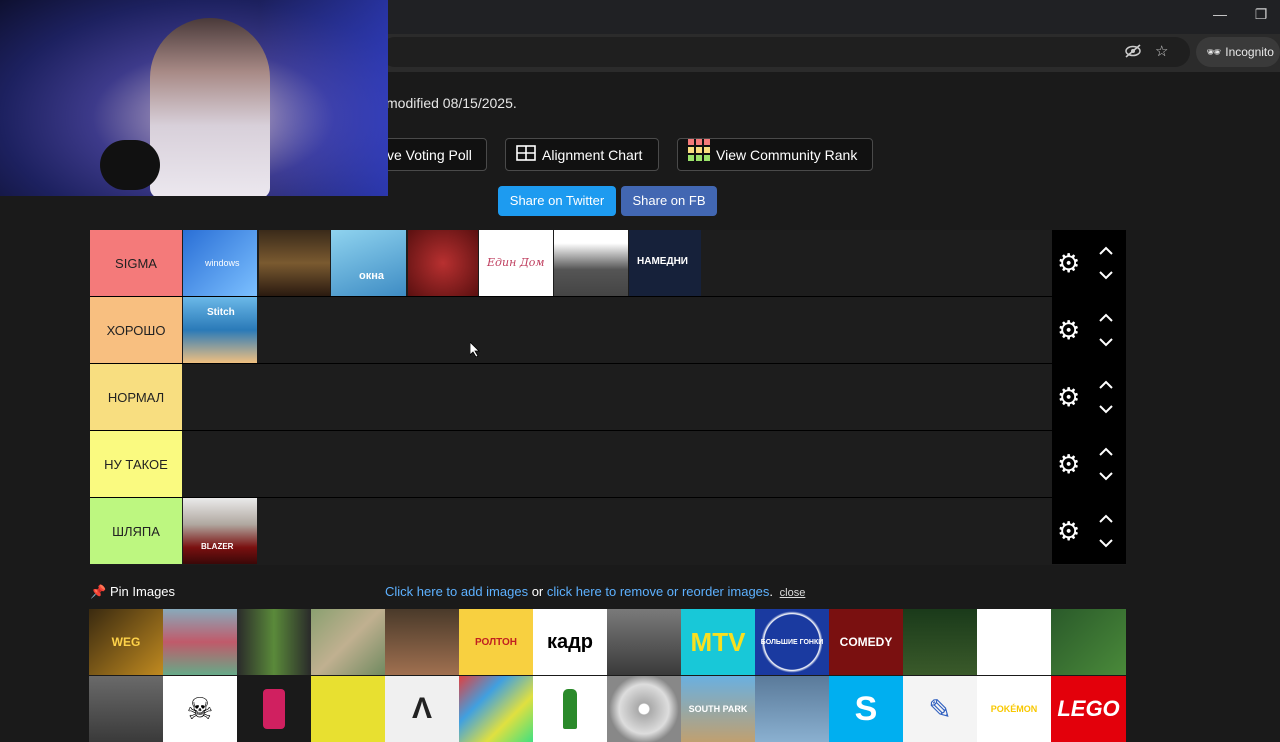  I want to click on incognito-label: Incognito, so click(1249, 52).